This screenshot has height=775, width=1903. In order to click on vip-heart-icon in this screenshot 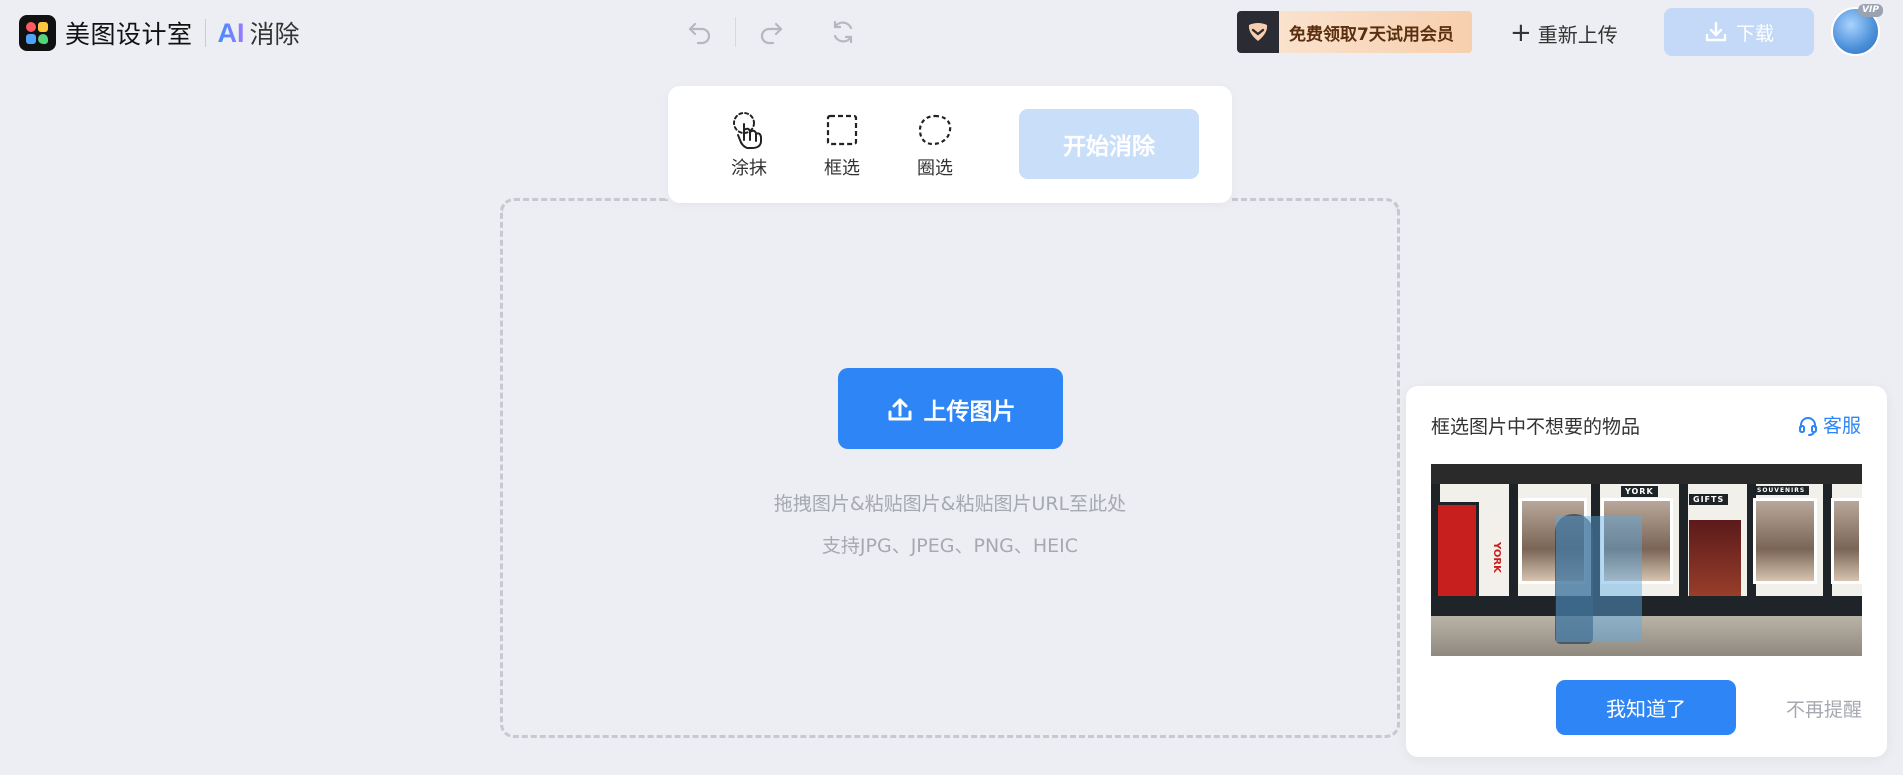, I will do `click(1258, 32)`.